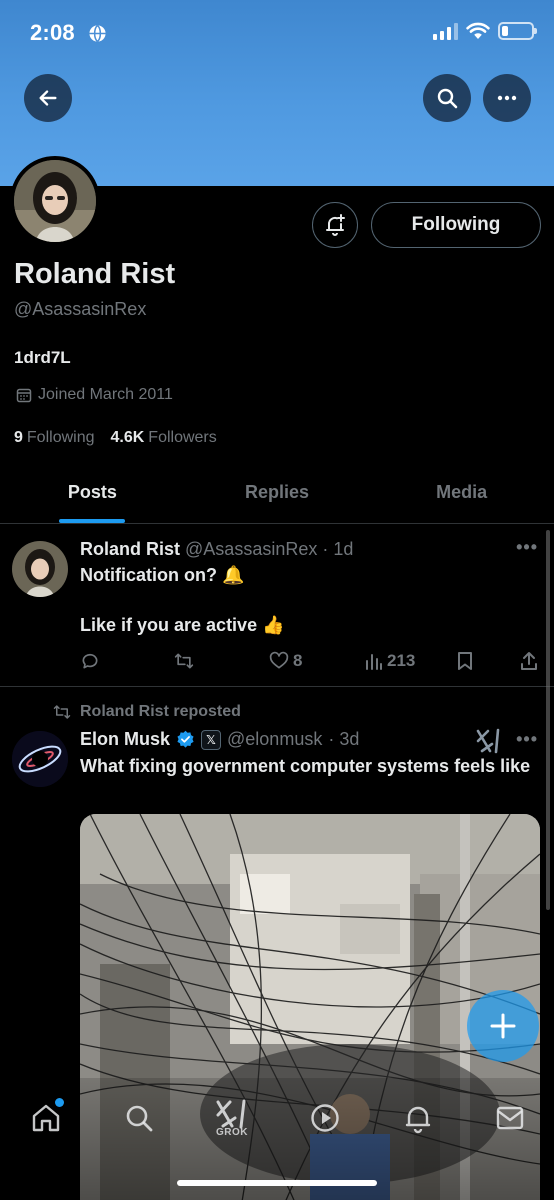 This screenshot has width=554, height=1200. Describe the element at coordinates (445, 31) in the screenshot. I see `cellular-signal-icon` at that location.